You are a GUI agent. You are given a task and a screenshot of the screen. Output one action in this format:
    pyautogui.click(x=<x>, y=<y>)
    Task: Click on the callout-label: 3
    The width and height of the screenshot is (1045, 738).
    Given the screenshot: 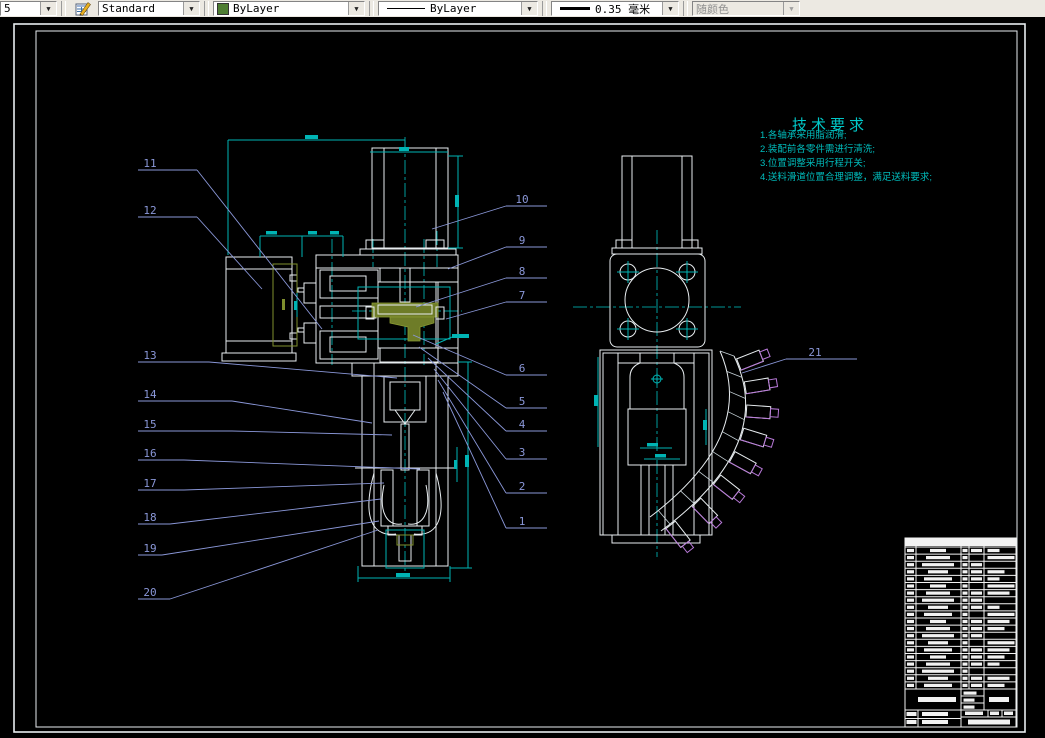 What is the action you would take?
    pyautogui.click(x=522, y=452)
    